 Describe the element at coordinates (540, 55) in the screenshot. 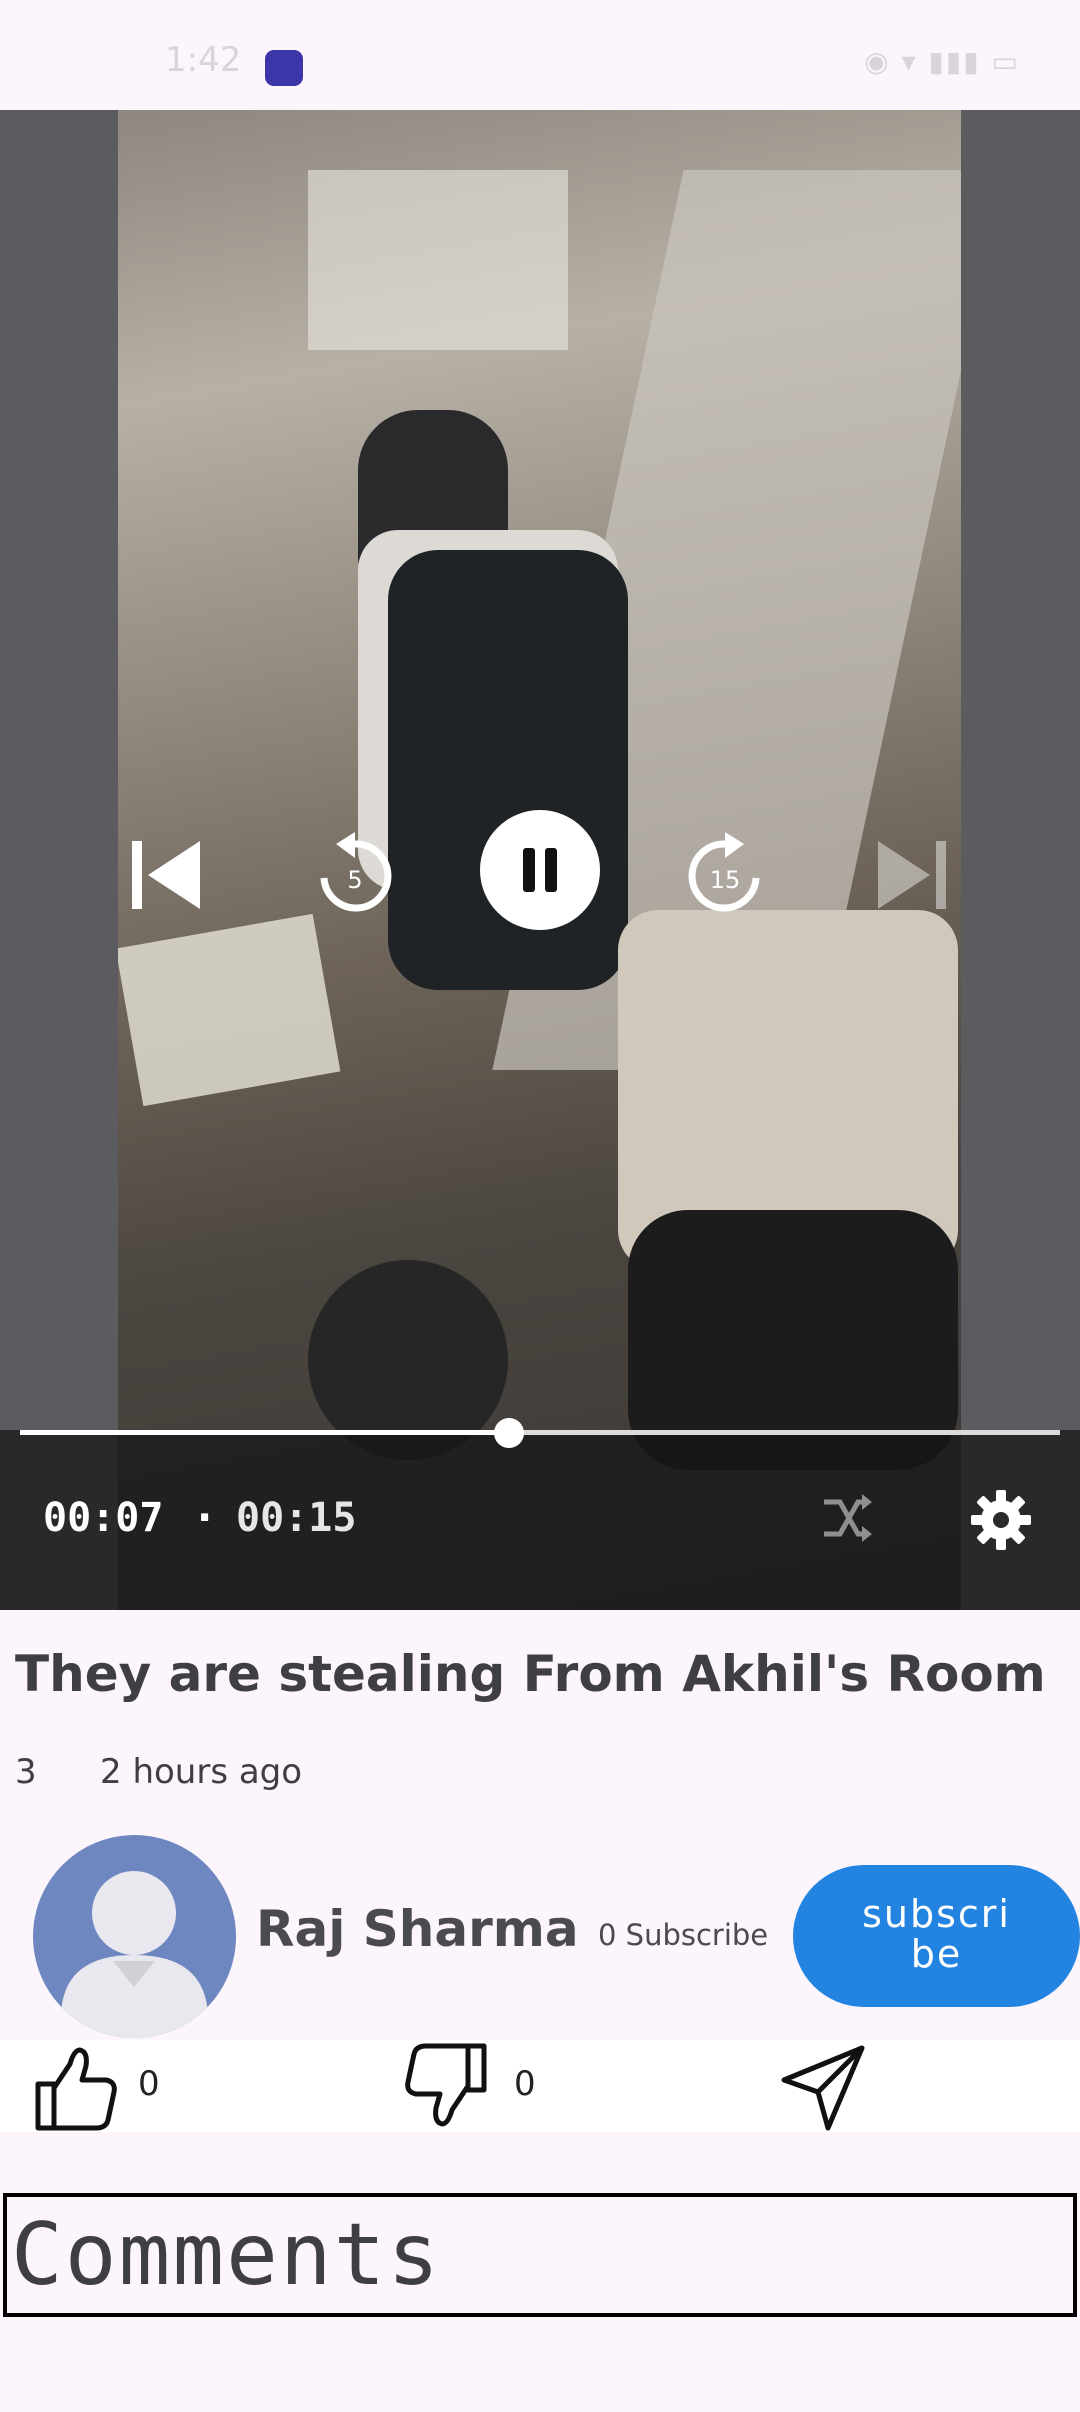

I see `status-bar: 1:42 ◉ ▾ ▮▮▮ ▭` at that location.